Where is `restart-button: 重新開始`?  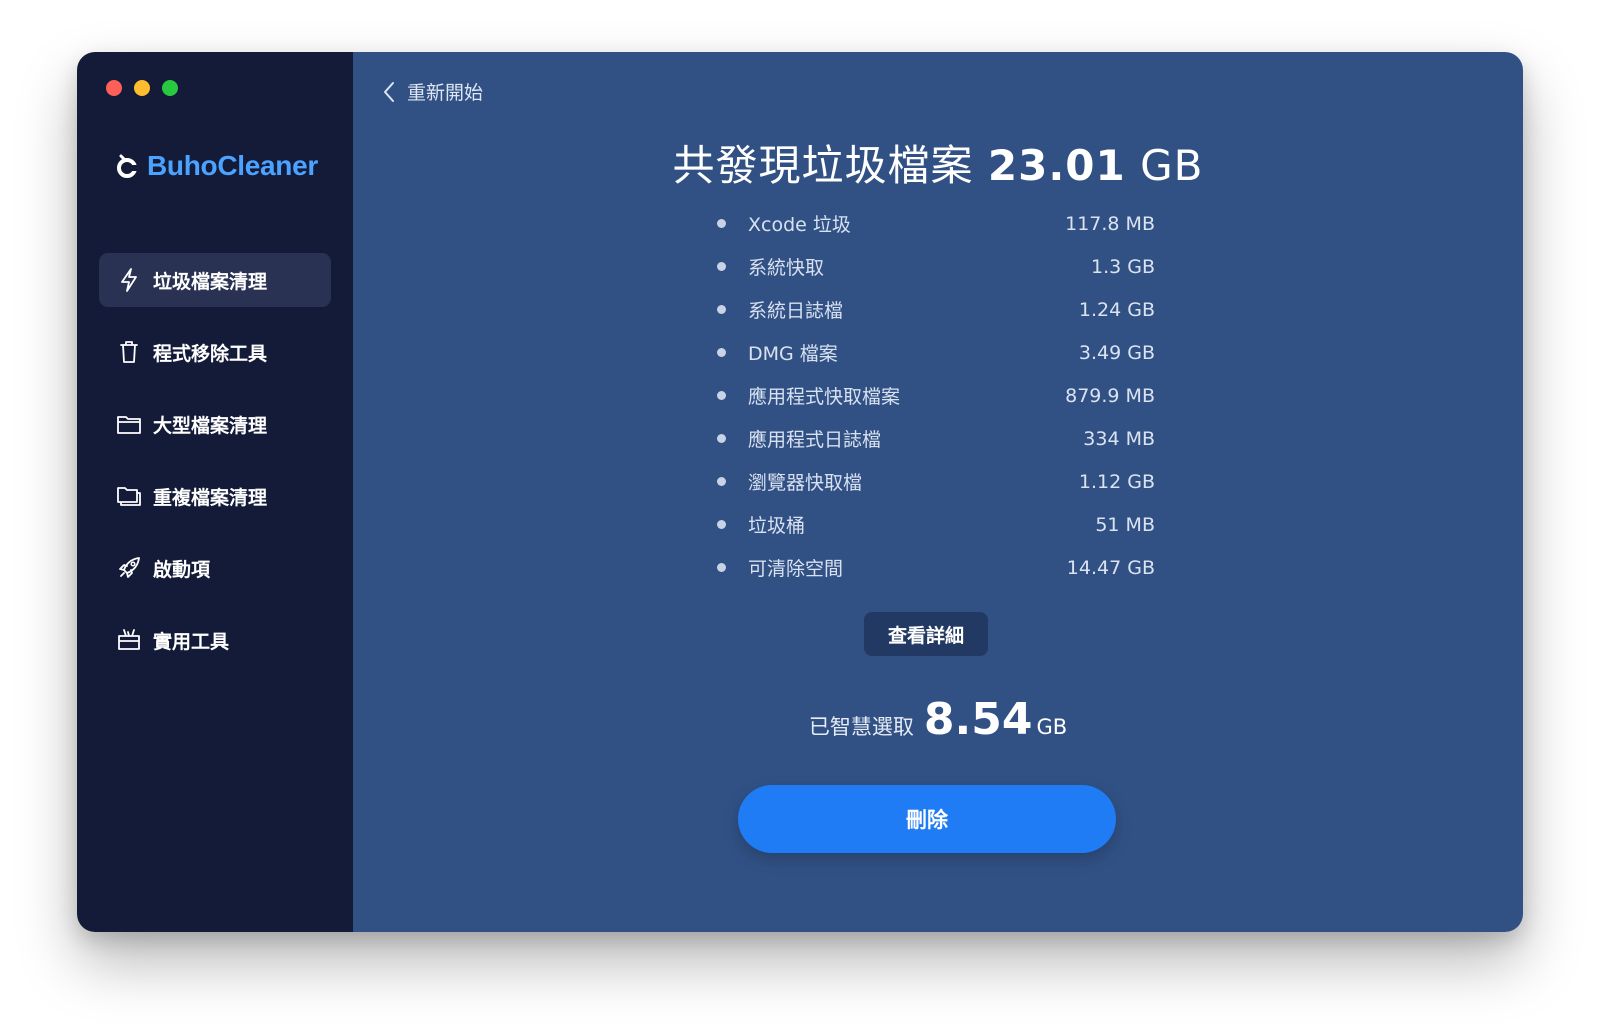 restart-button: 重新開始 is located at coordinates (433, 91).